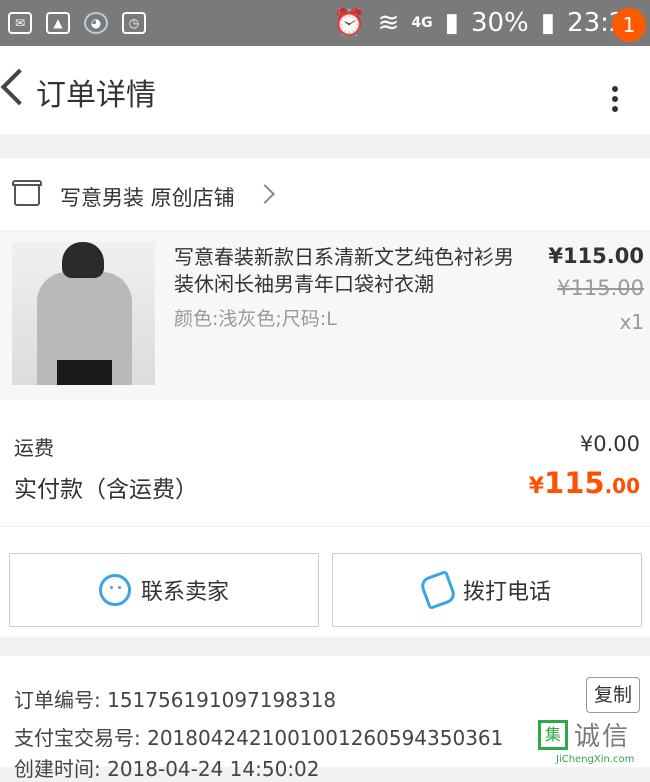  Describe the element at coordinates (19, 87) in the screenshot. I see `back-arrow-icon` at that location.